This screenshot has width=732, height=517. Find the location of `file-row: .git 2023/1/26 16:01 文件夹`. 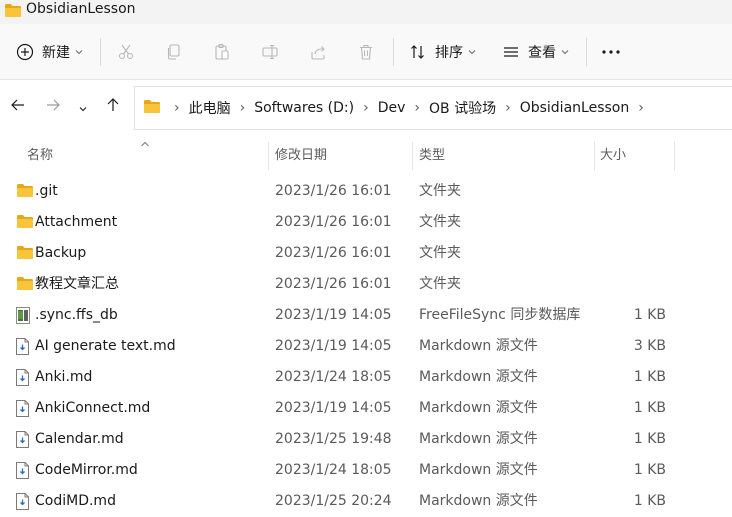

file-row: .git 2023/1/26 16:01 文件夹 is located at coordinates (366, 191).